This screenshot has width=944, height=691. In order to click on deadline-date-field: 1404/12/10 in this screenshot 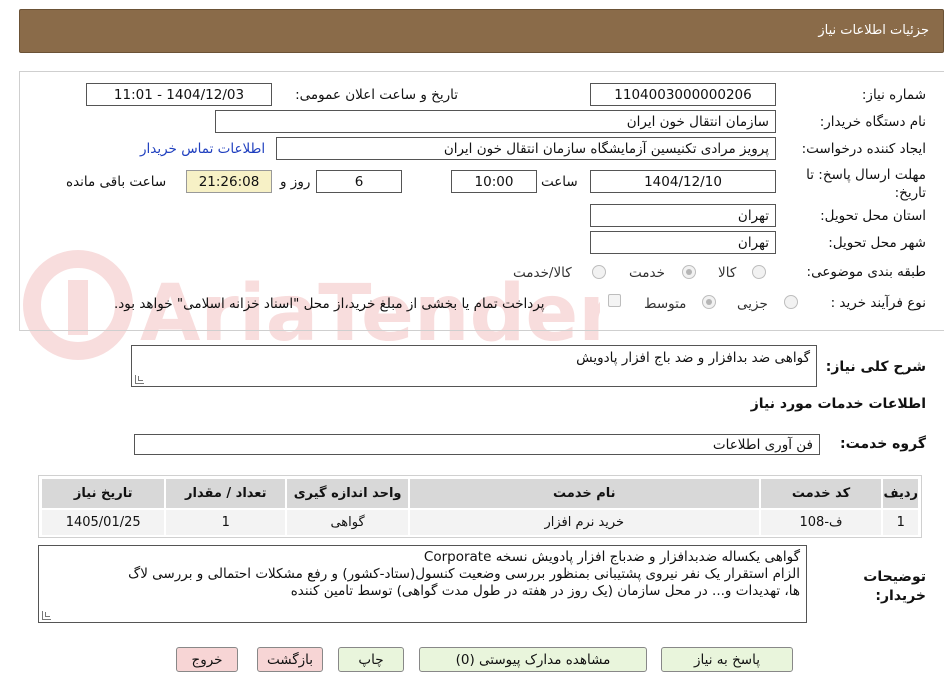, I will do `click(683, 181)`.